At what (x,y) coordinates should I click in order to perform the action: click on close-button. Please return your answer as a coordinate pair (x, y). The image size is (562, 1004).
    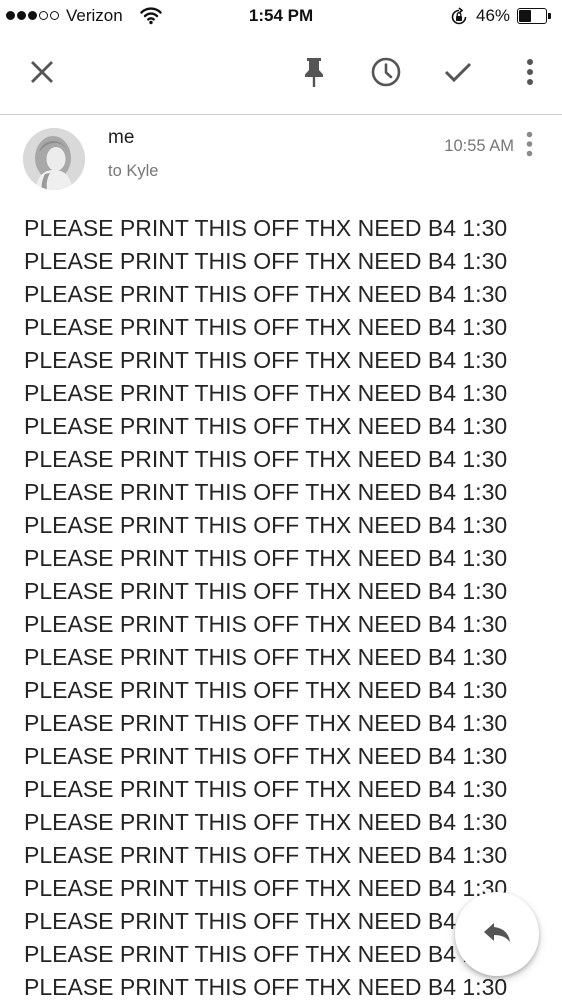
    Looking at the image, I should click on (42, 74).